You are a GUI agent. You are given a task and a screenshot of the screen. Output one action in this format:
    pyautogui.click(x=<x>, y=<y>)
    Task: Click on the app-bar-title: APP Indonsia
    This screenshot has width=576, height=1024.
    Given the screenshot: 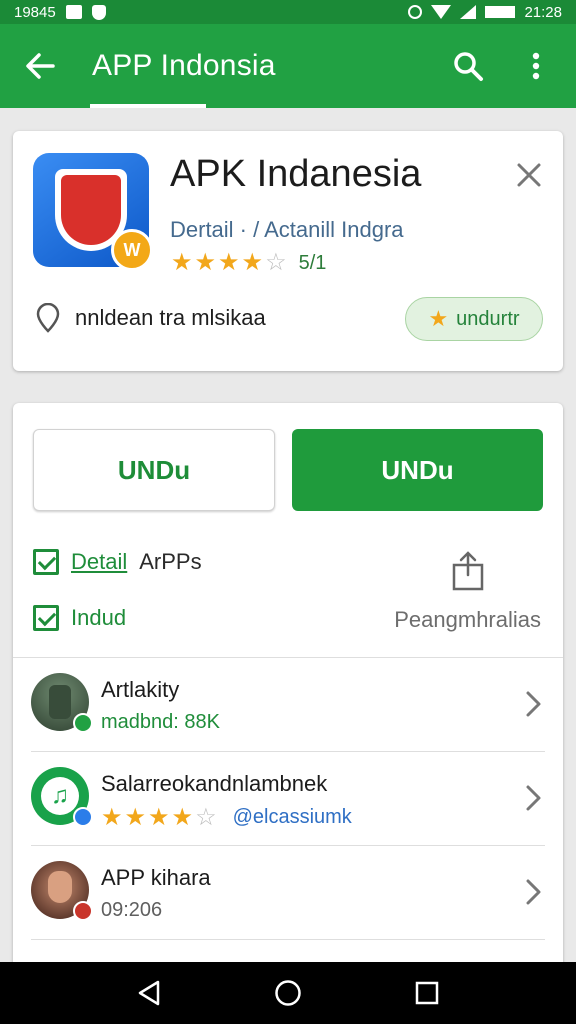 What is the action you would take?
    pyautogui.click(x=184, y=65)
    